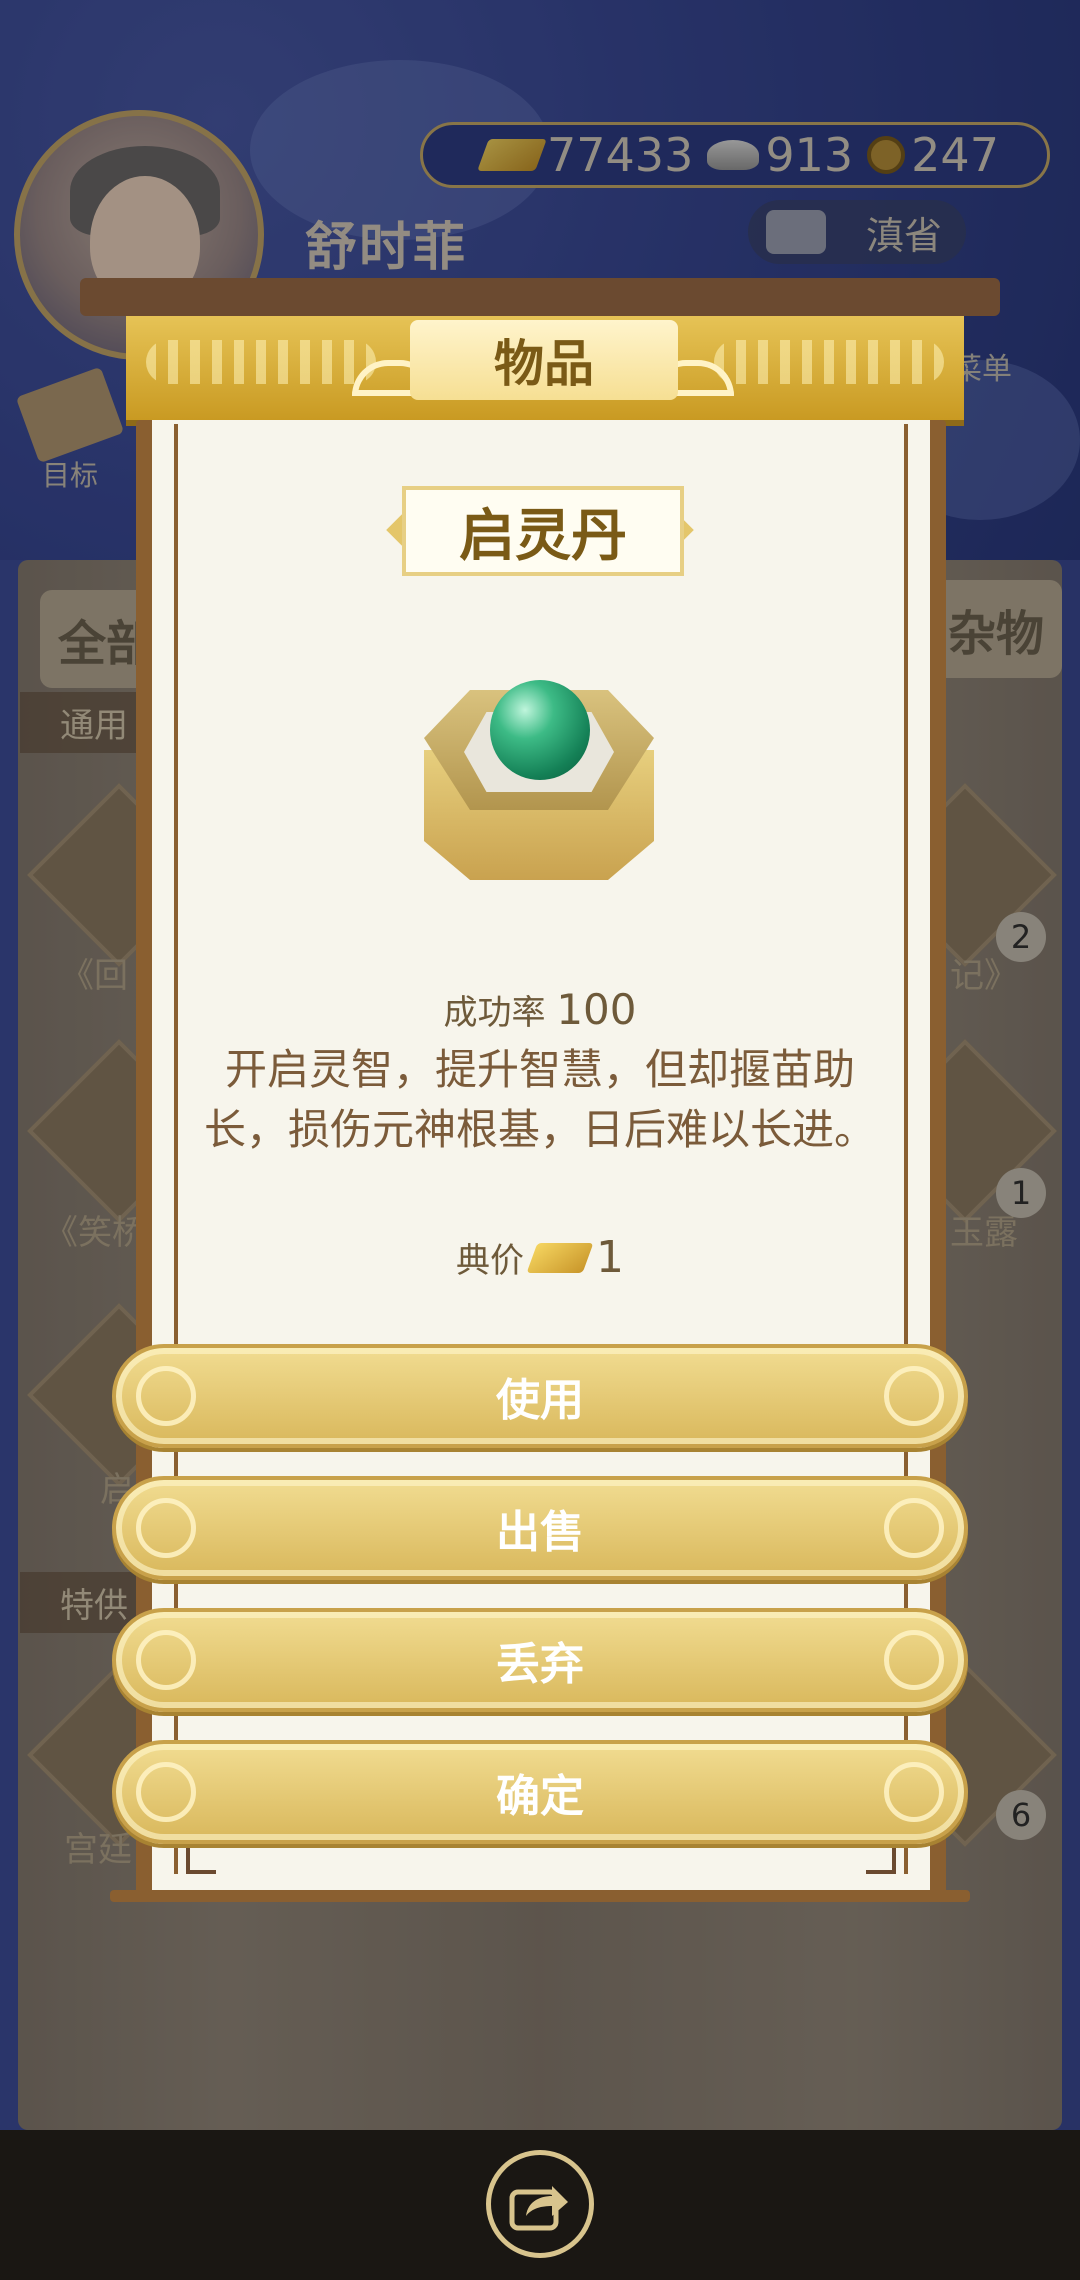 This screenshot has width=1080, height=2280. Describe the element at coordinates (540, 1796) in the screenshot. I see `confirm-button-label: 确定` at that location.